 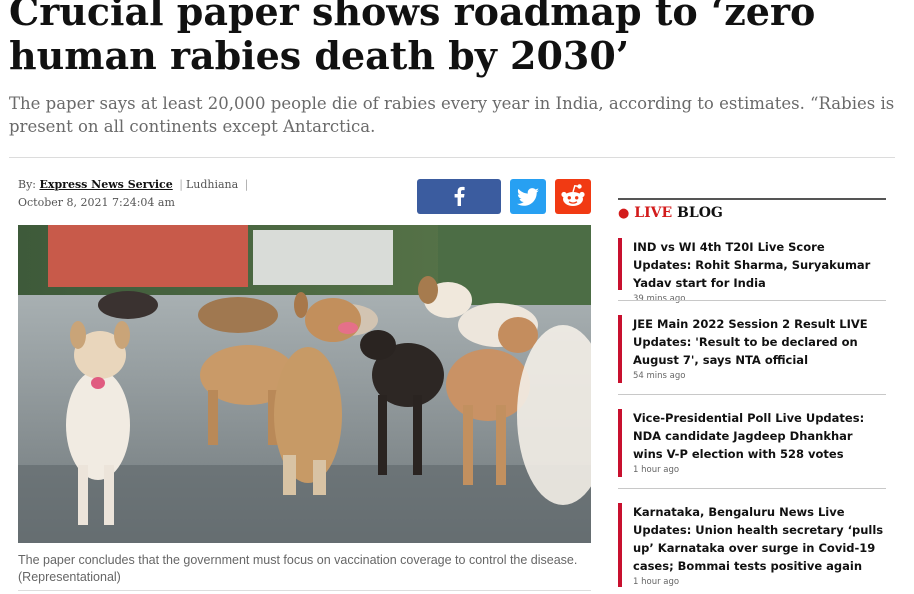 I want to click on byline-prefix: By:, so click(x=27, y=184).